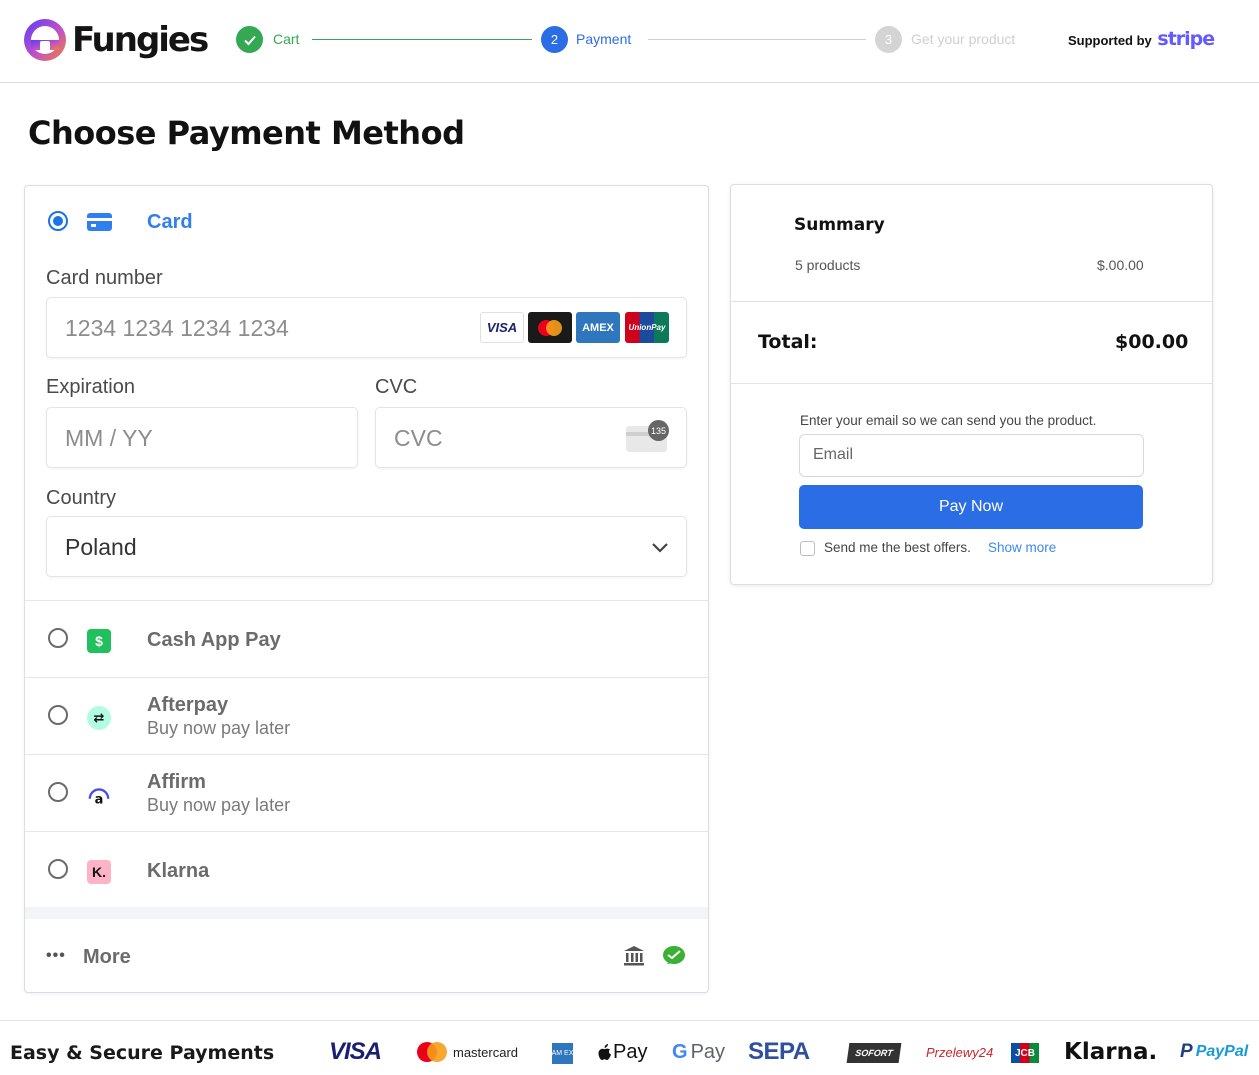  Describe the element at coordinates (708, 1051) in the screenshot. I see `google-pay-text: Pay` at that location.